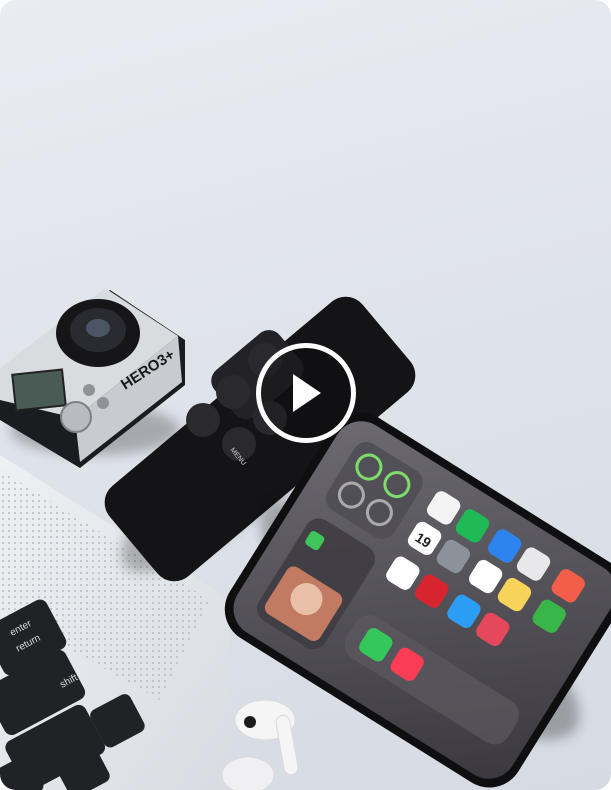  What do you see at coordinates (92, 378) in the screenshot?
I see `action-camera: HERO3+` at bounding box center [92, 378].